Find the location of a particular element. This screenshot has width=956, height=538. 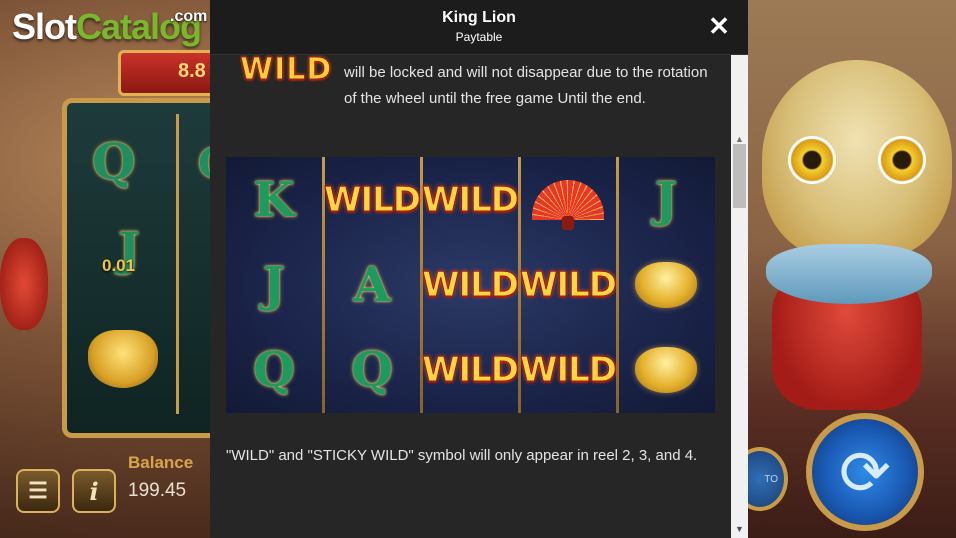

reel-symbol: Q is located at coordinates (114, 161).